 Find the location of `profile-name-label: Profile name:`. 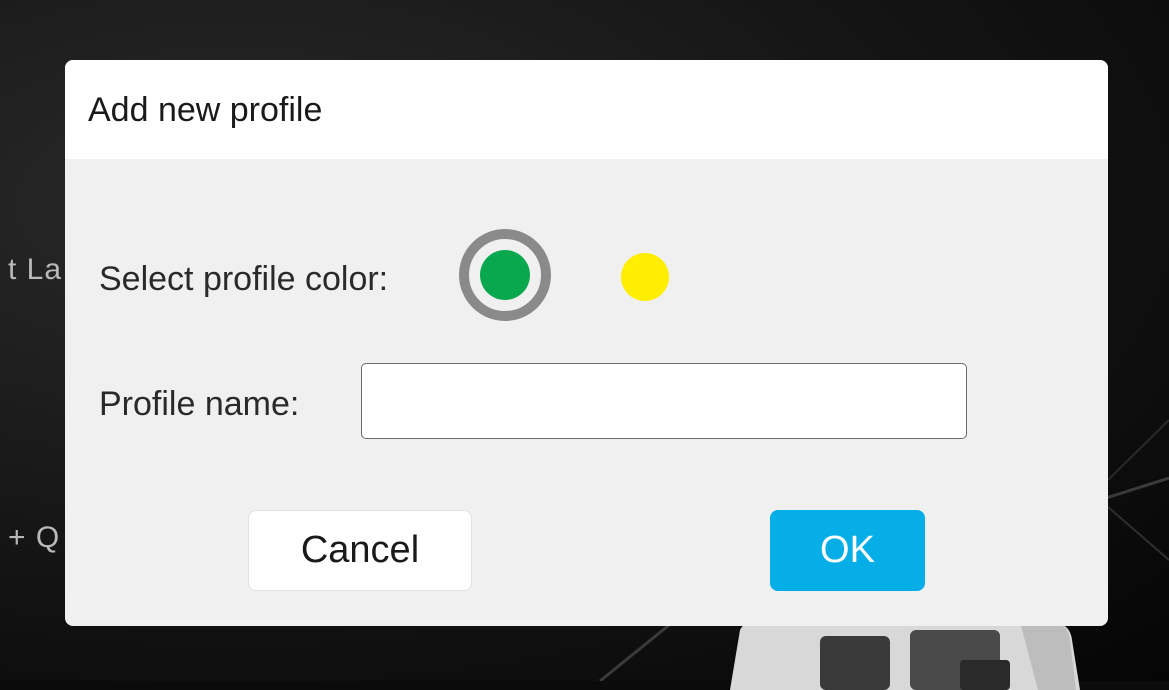

profile-name-label: Profile name: is located at coordinates (199, 404).